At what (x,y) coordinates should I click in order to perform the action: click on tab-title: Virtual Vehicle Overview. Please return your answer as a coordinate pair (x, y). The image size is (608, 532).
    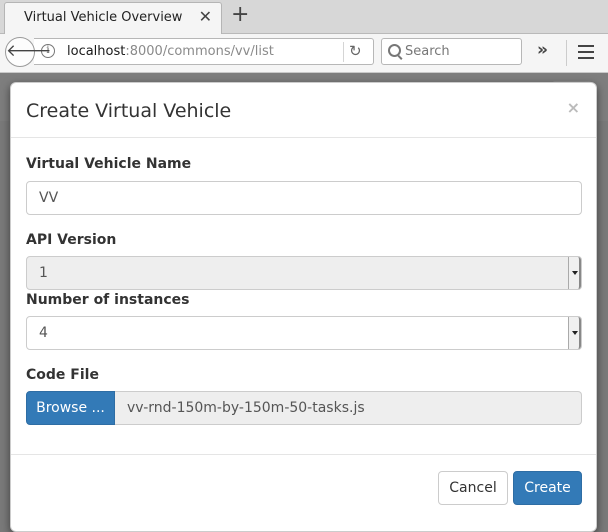
    Looking at the image, I should click on (103, 17).